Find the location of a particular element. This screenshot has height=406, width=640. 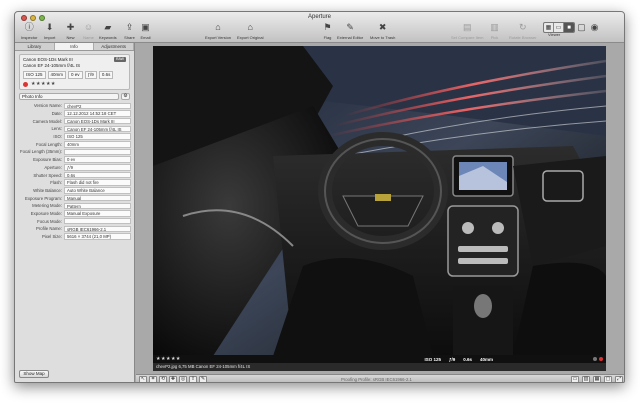

loupe-icon: ◉ is located at coordinates (594, 27).